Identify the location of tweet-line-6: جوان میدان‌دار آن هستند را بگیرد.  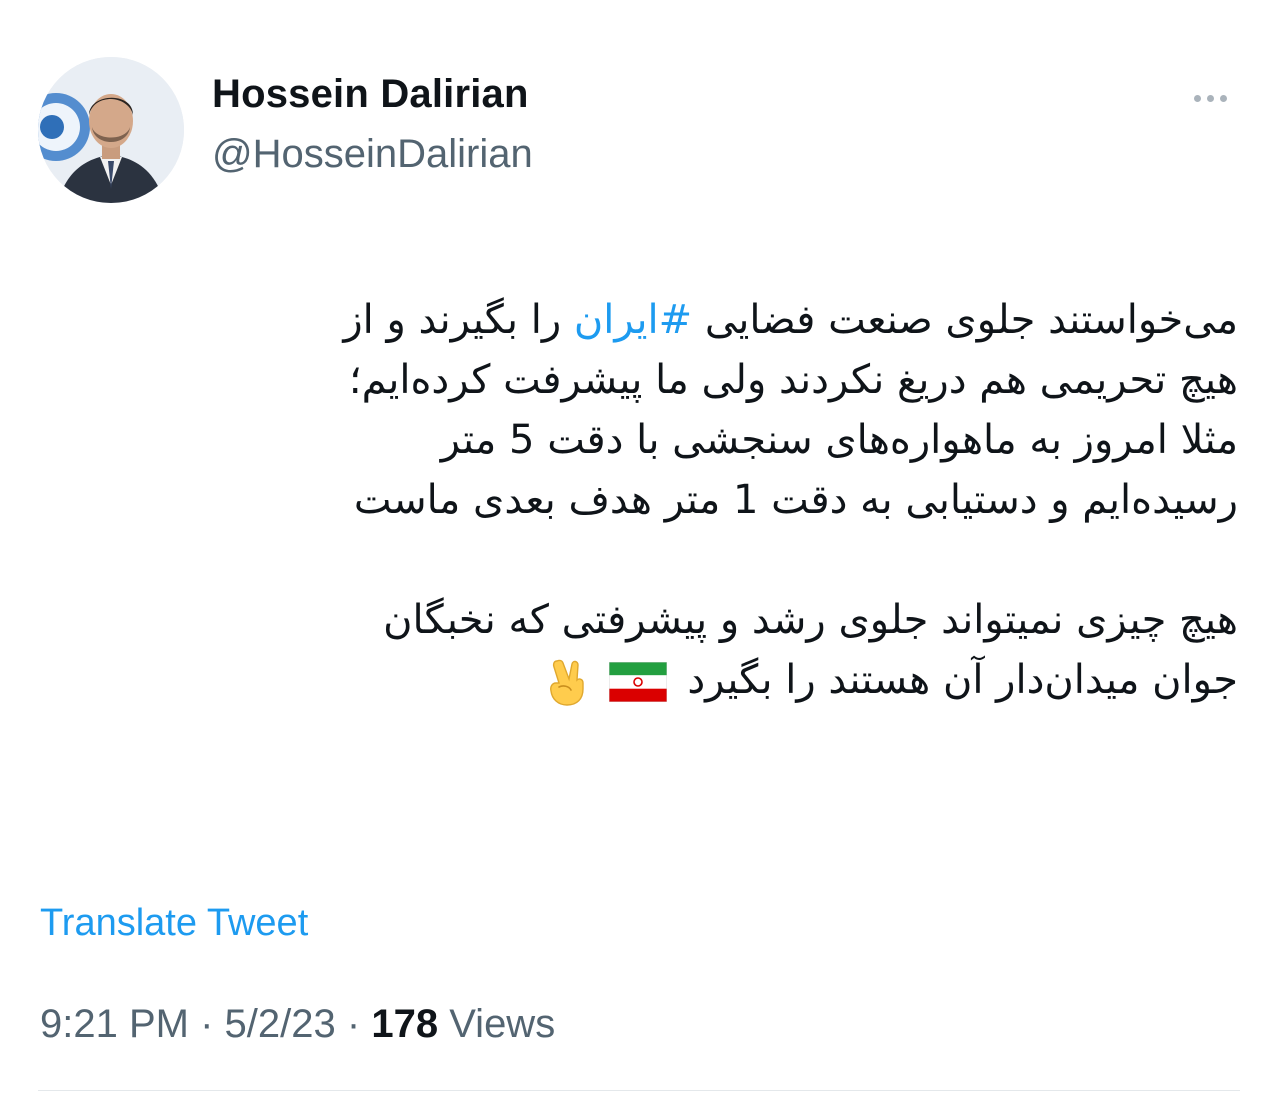
(668, 680).